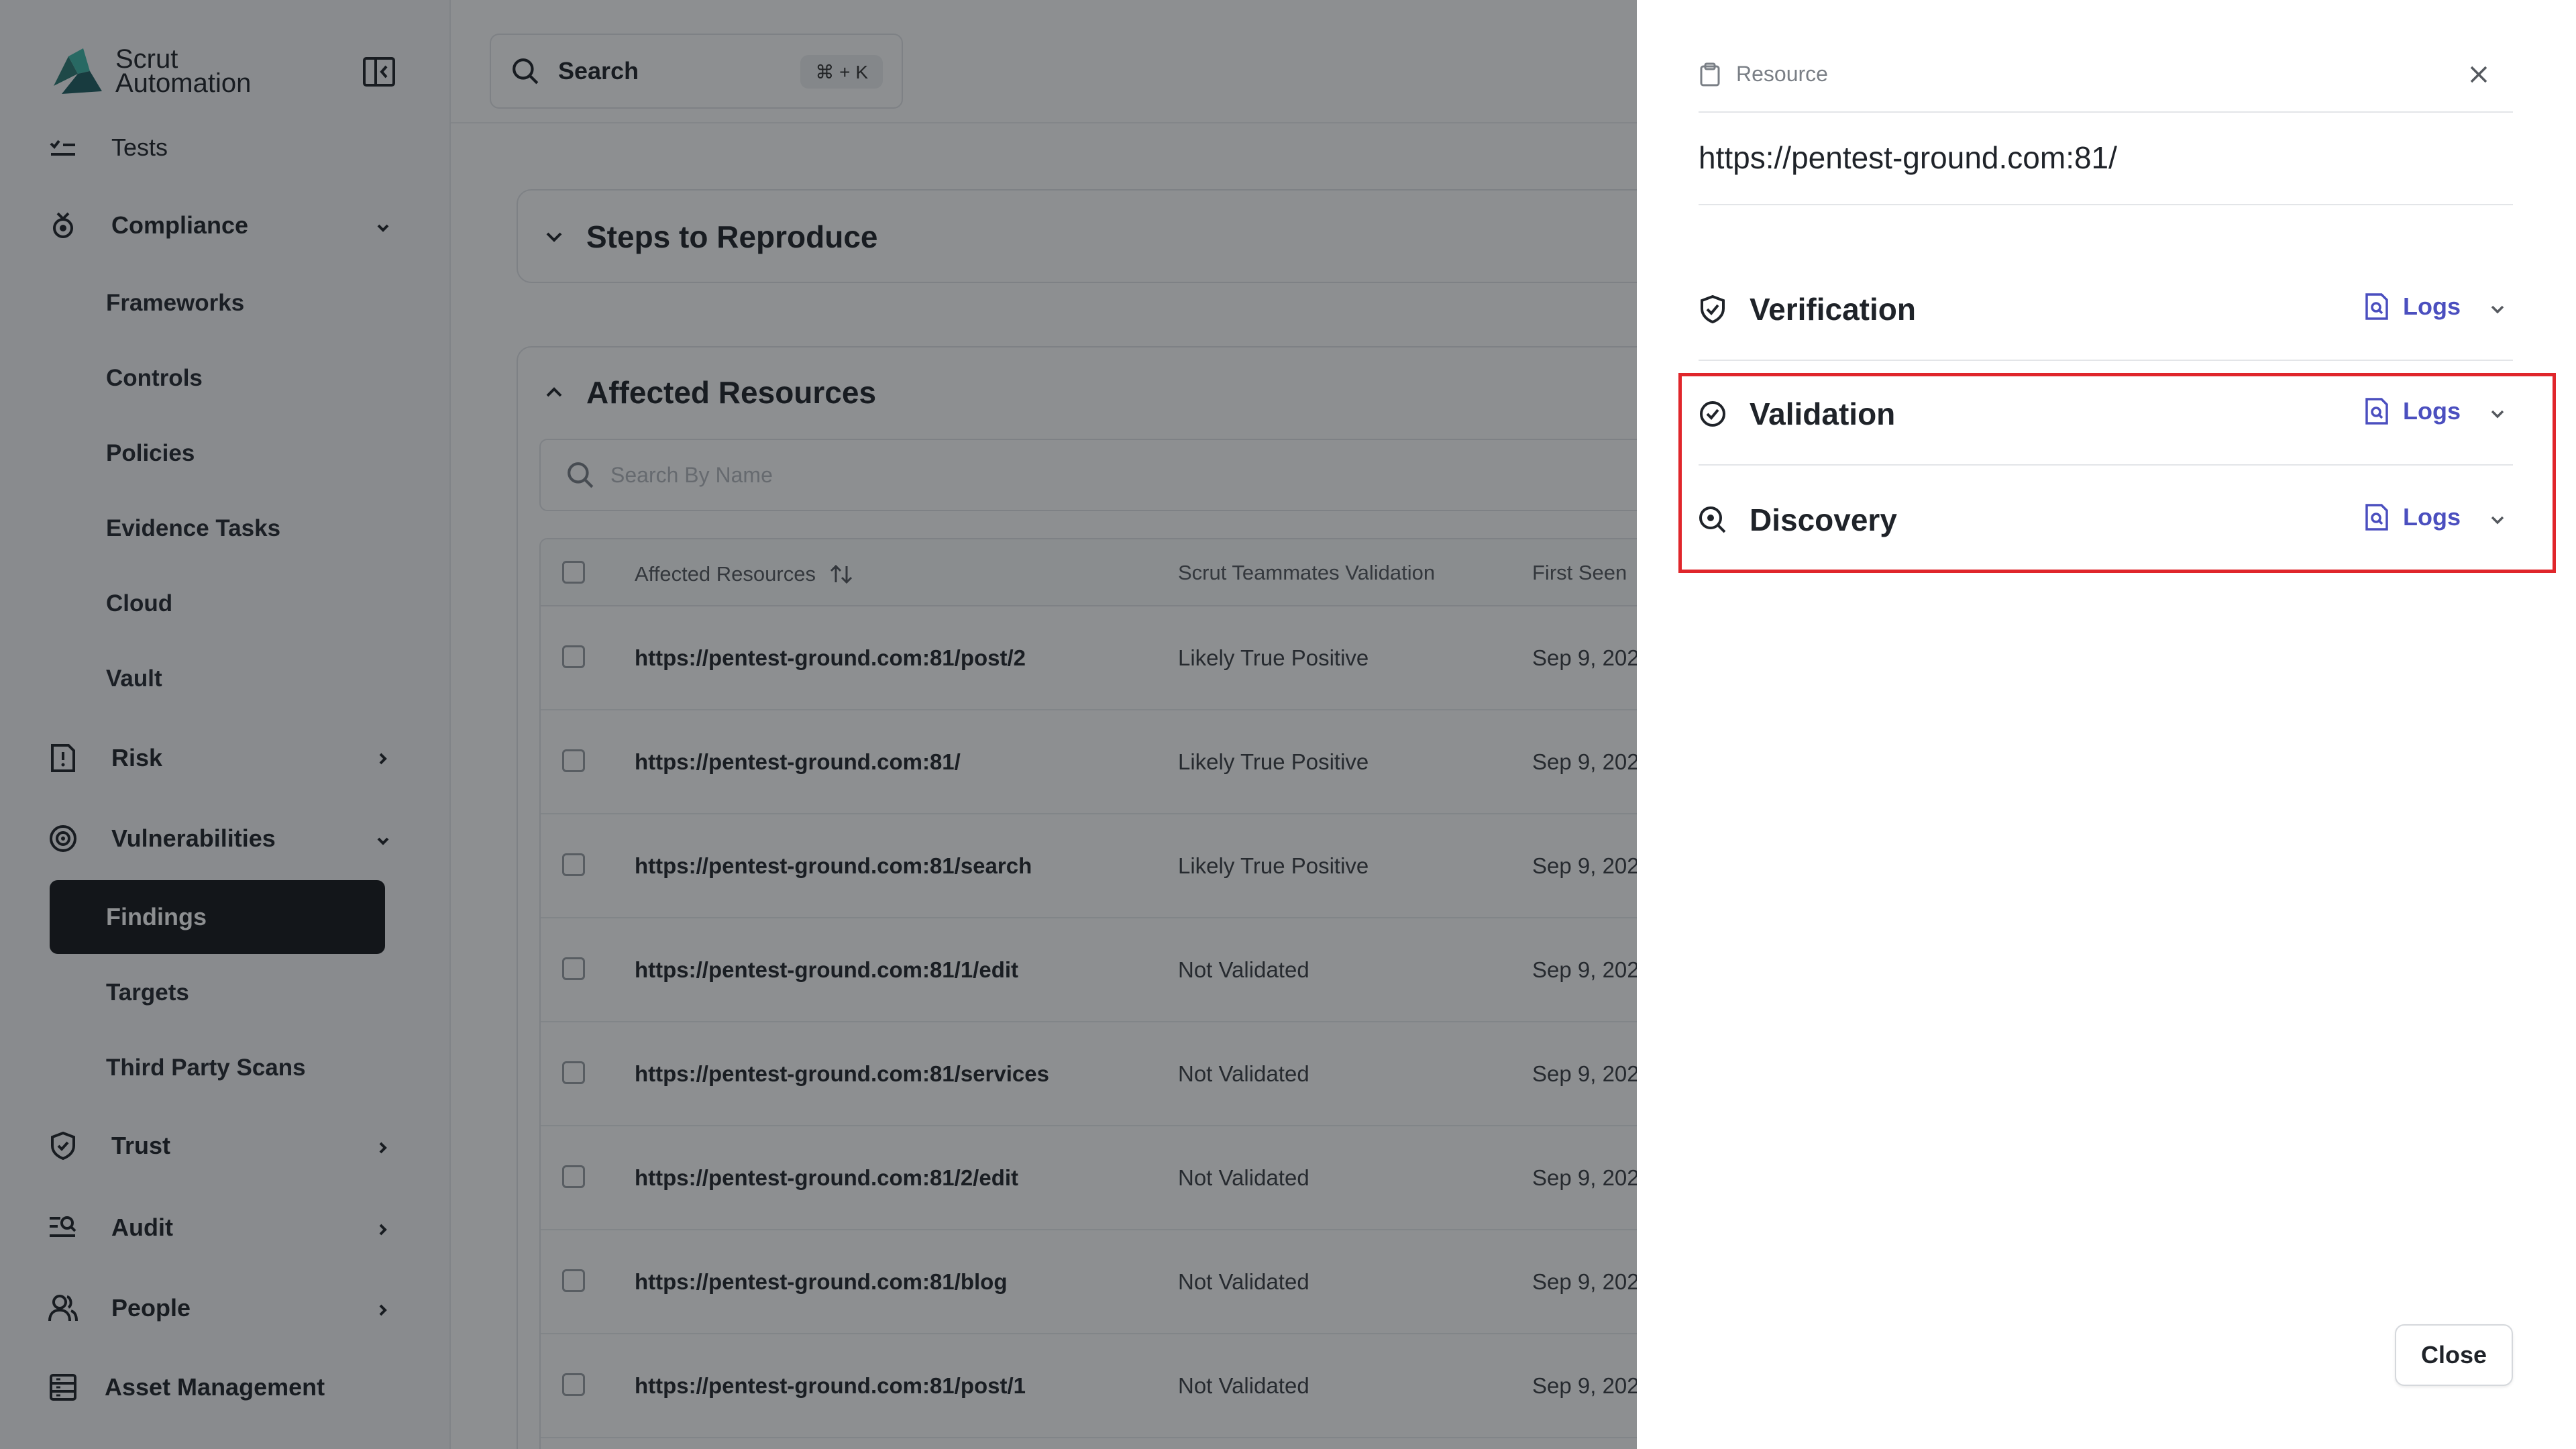 The height and width of the screenshot is (1449, 2576). What do you see at coordinates (2454, 1355) in the screenshot?
I see `close-button: Close` at bounding box center [2454, 1355].